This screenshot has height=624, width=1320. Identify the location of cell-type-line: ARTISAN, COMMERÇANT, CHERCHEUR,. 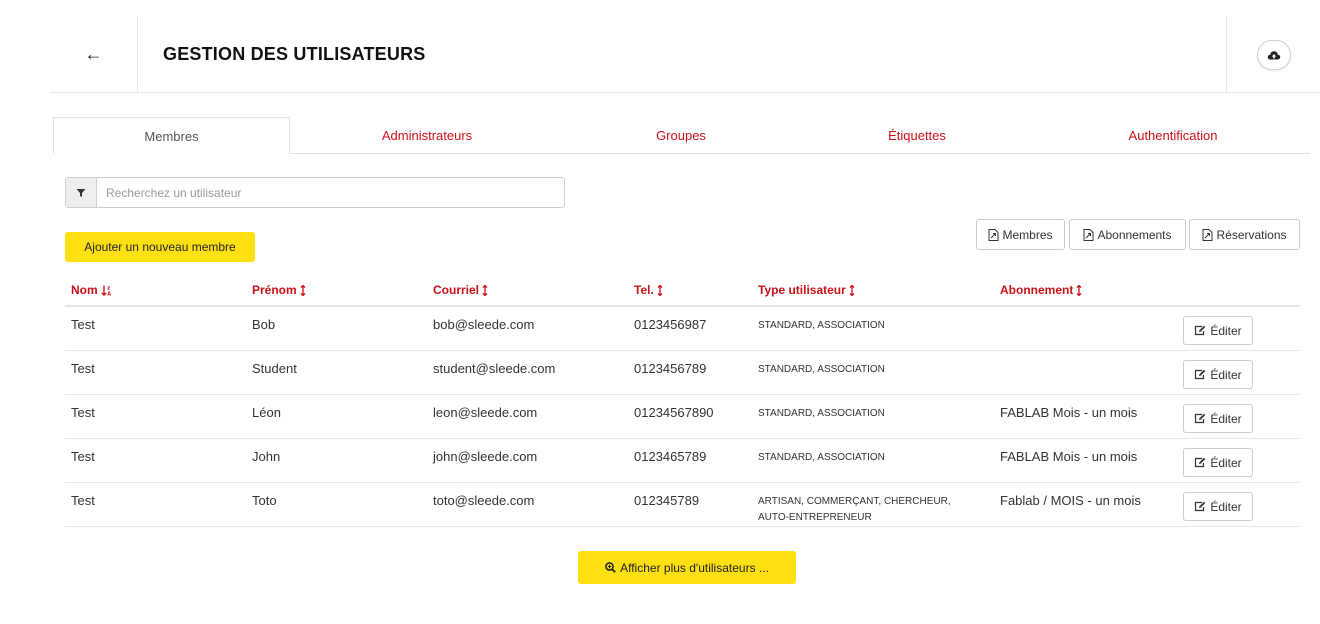
(854, 501).